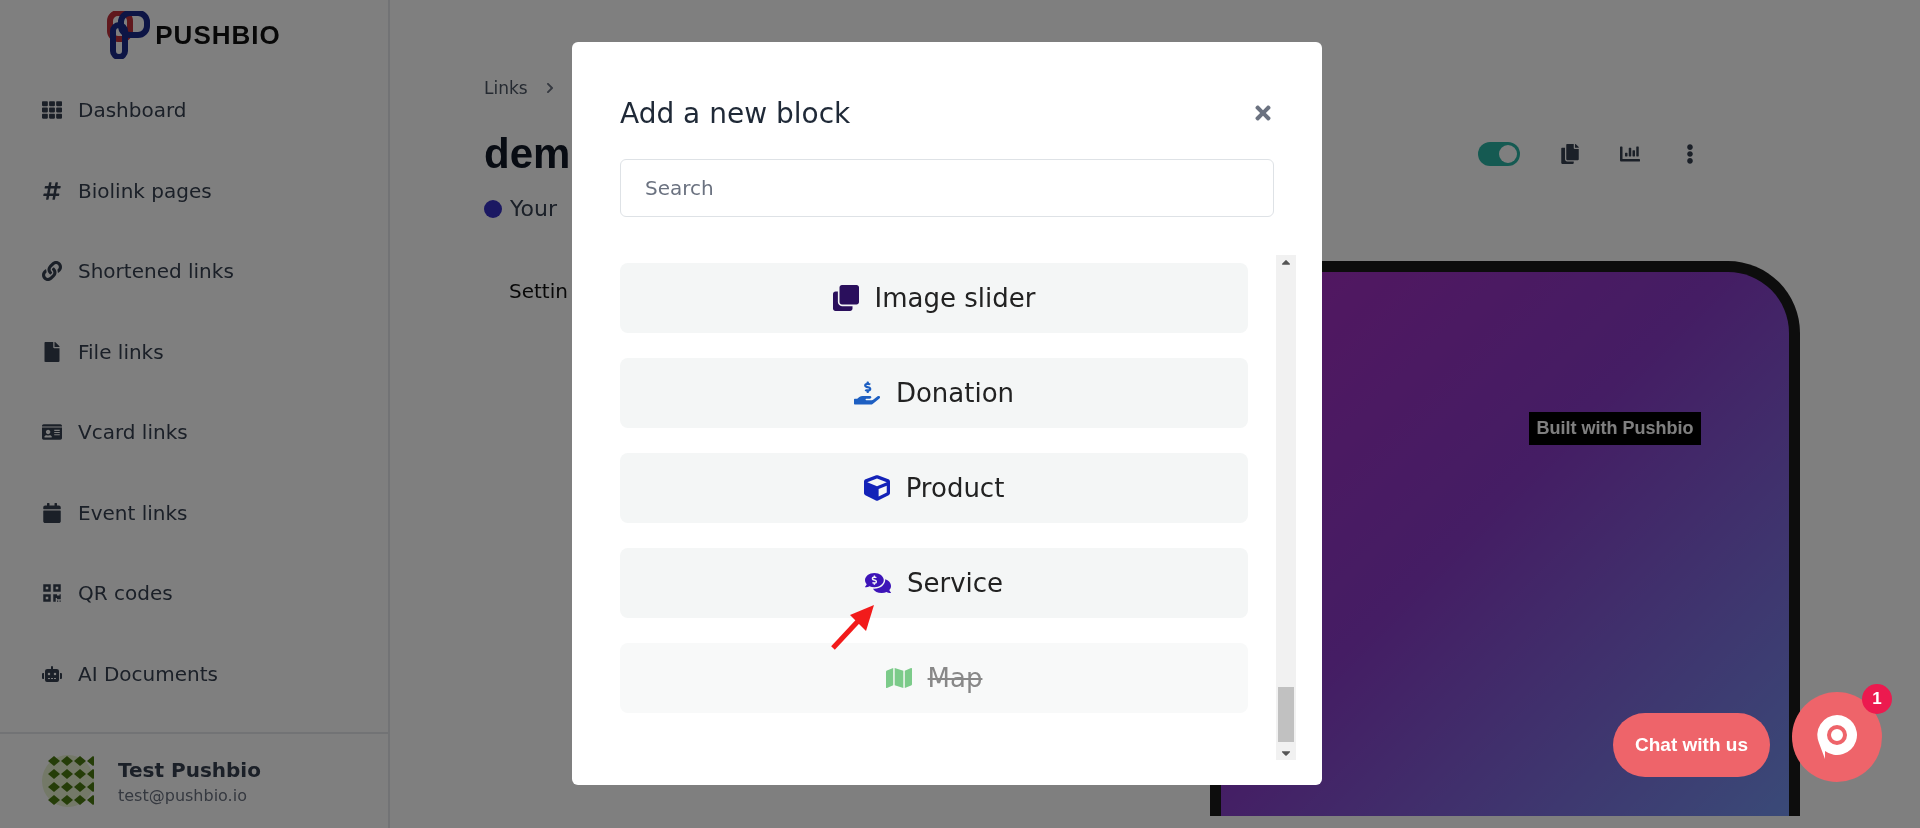 Image resolution: width=1920 pixels, height=828 pixels. What do you see at coordinates (183, 795) in the screenshot?
I see `user-email: test@pushbio.io` at bounding box center [183, 795].